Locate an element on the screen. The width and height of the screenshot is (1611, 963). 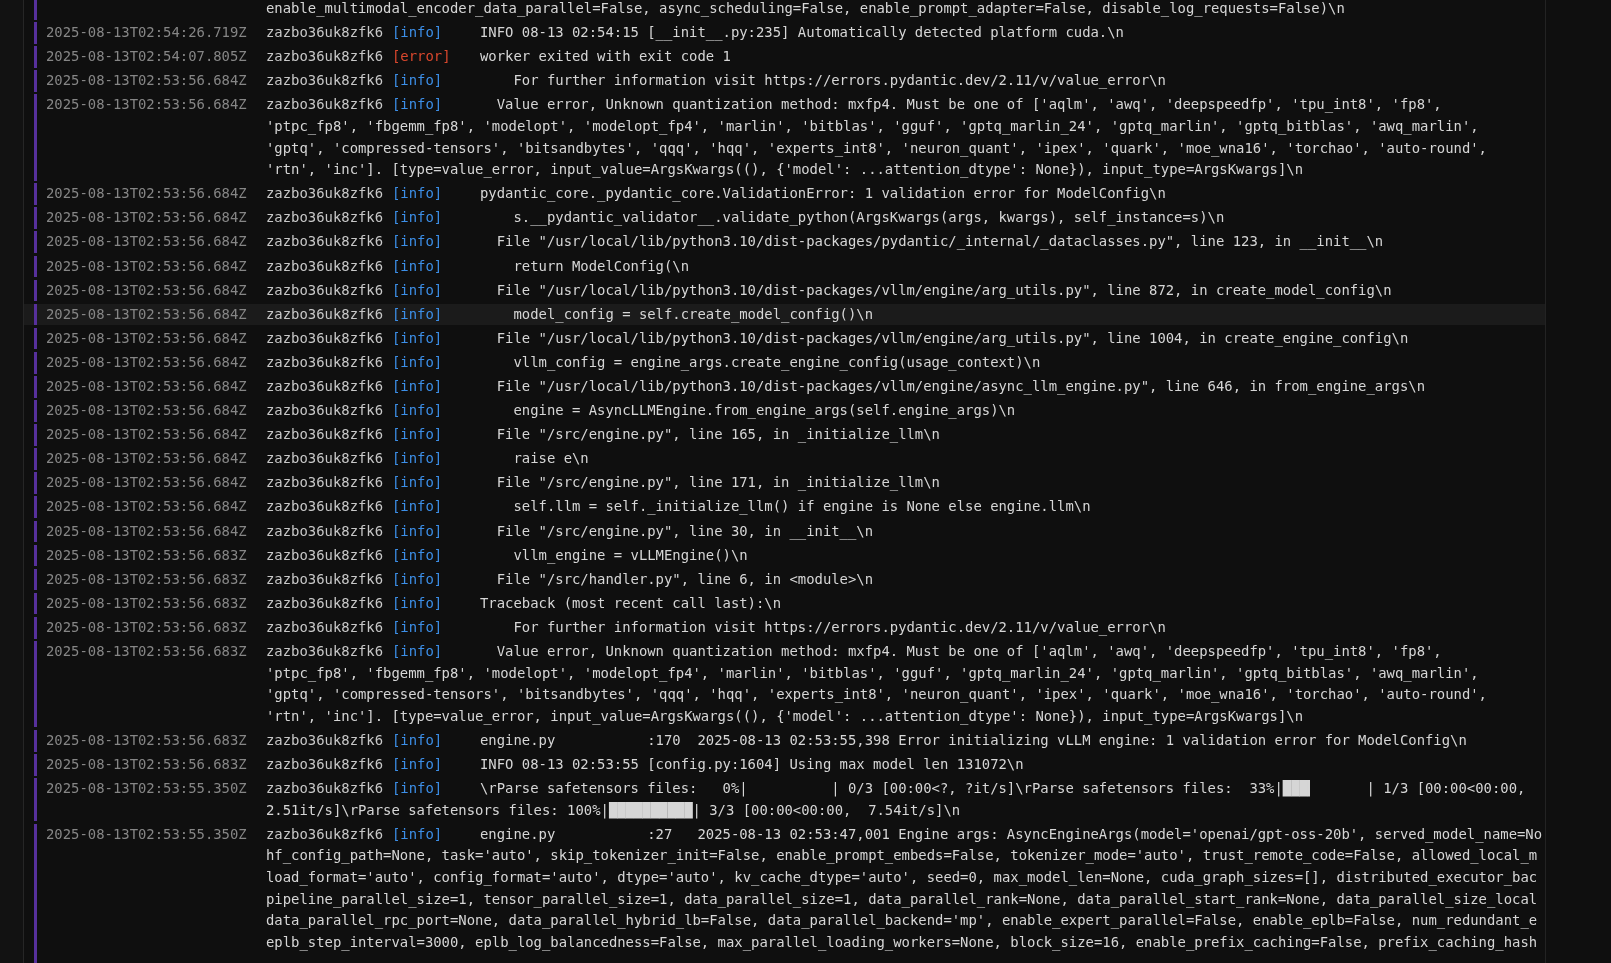
log-message: s.__pydantic_validator__.validate_python(ArgsKwargs(args, kwargs), self_instance=s)\n is located at coordinates (868, 217).